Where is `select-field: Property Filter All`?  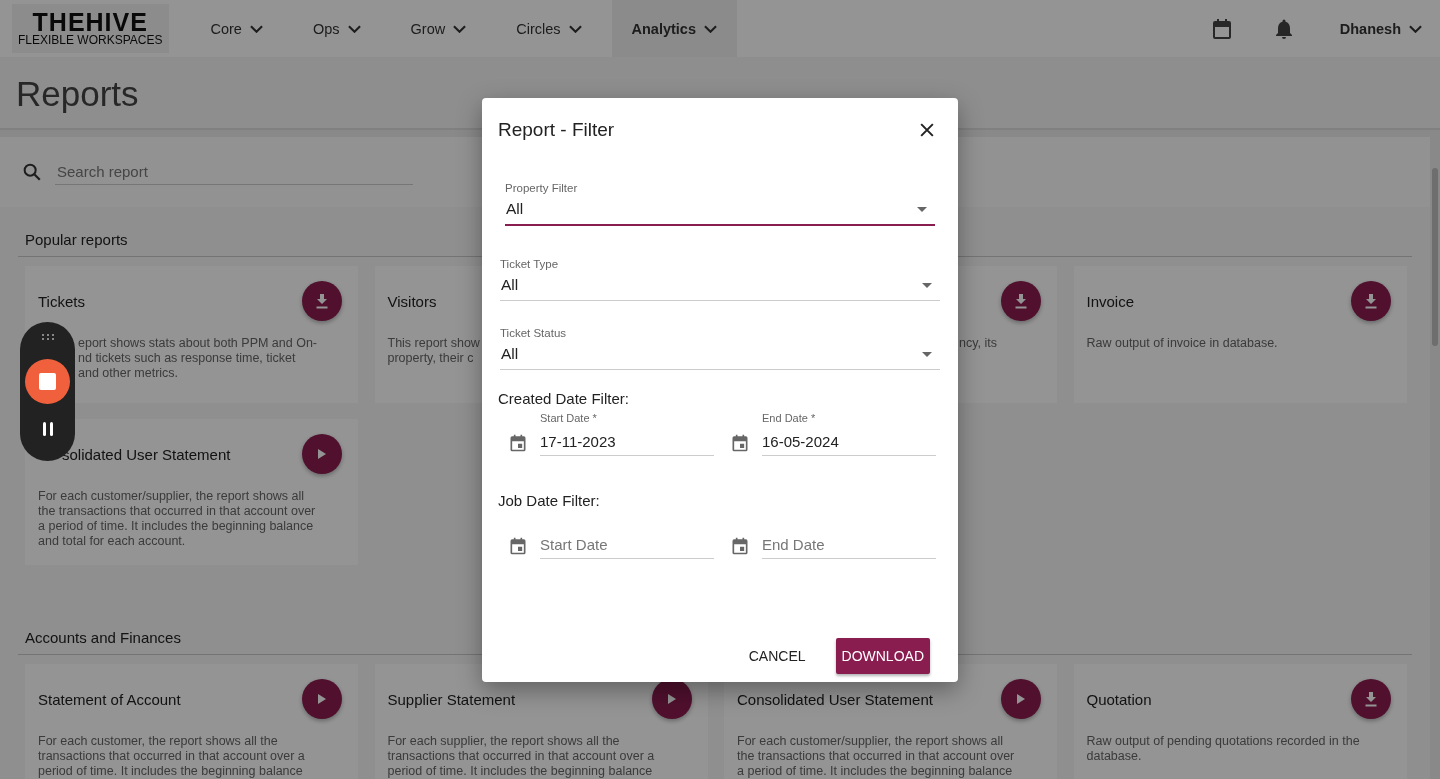
select-field: Property Filter All is located at coordinates (720, 201).